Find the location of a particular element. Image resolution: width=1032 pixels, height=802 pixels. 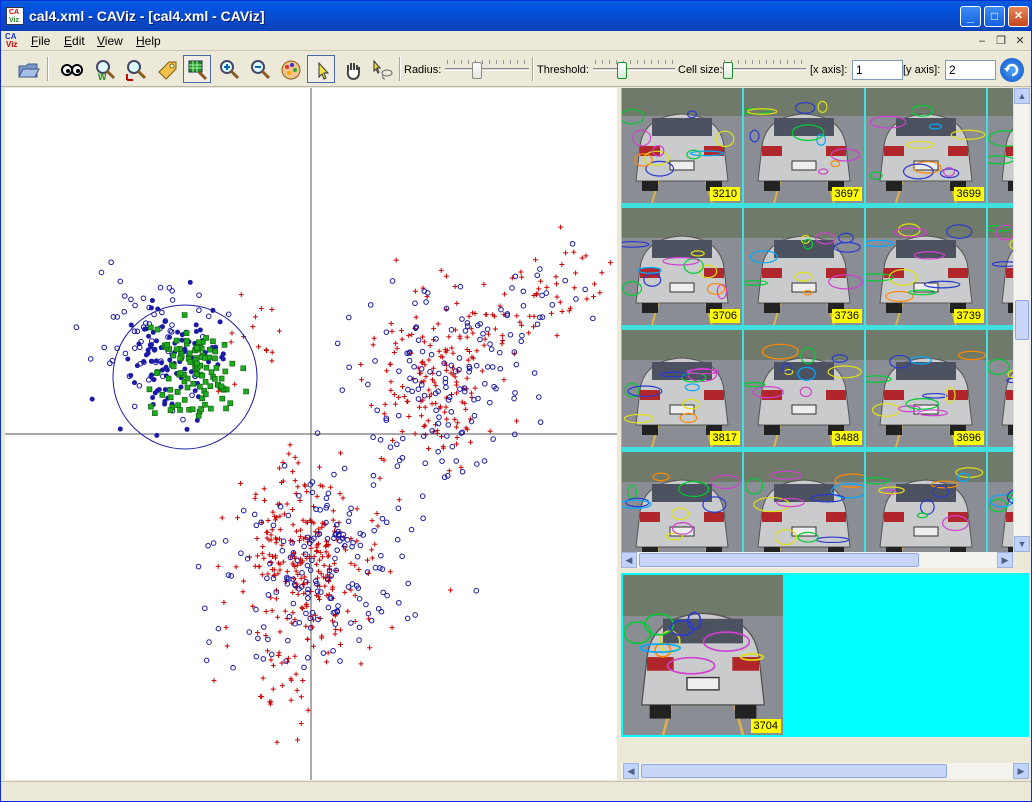

palette-button is located at coordinates (290, 69).